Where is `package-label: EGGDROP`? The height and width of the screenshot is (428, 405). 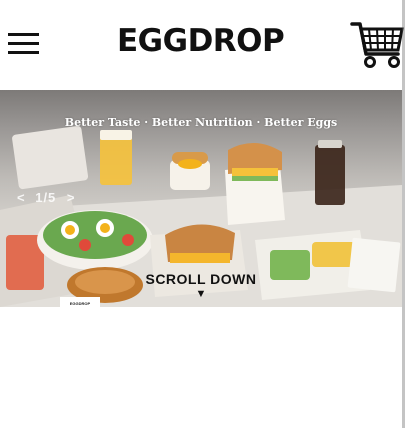 package-label: EGGDROP is located at coordinates (80, 303).